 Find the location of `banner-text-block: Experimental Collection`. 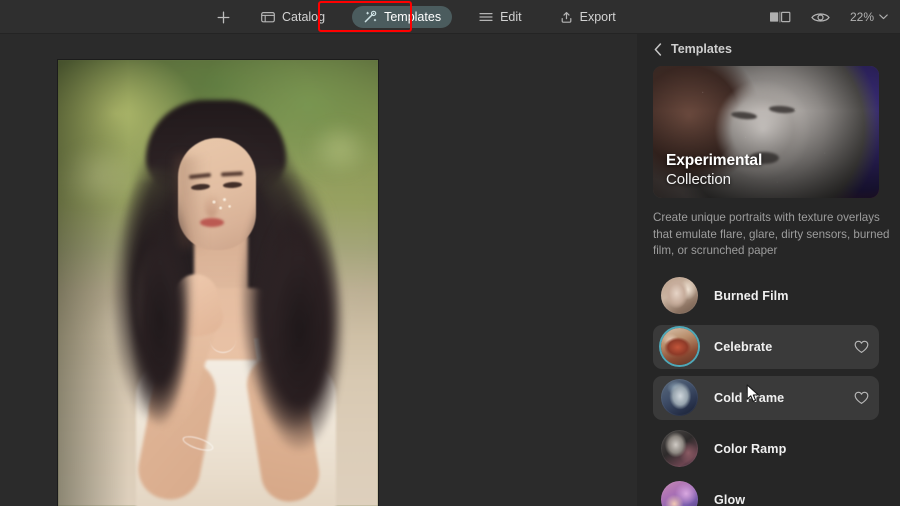

banner-text-block: Experimental Collection is located at coordinates (714, 170).